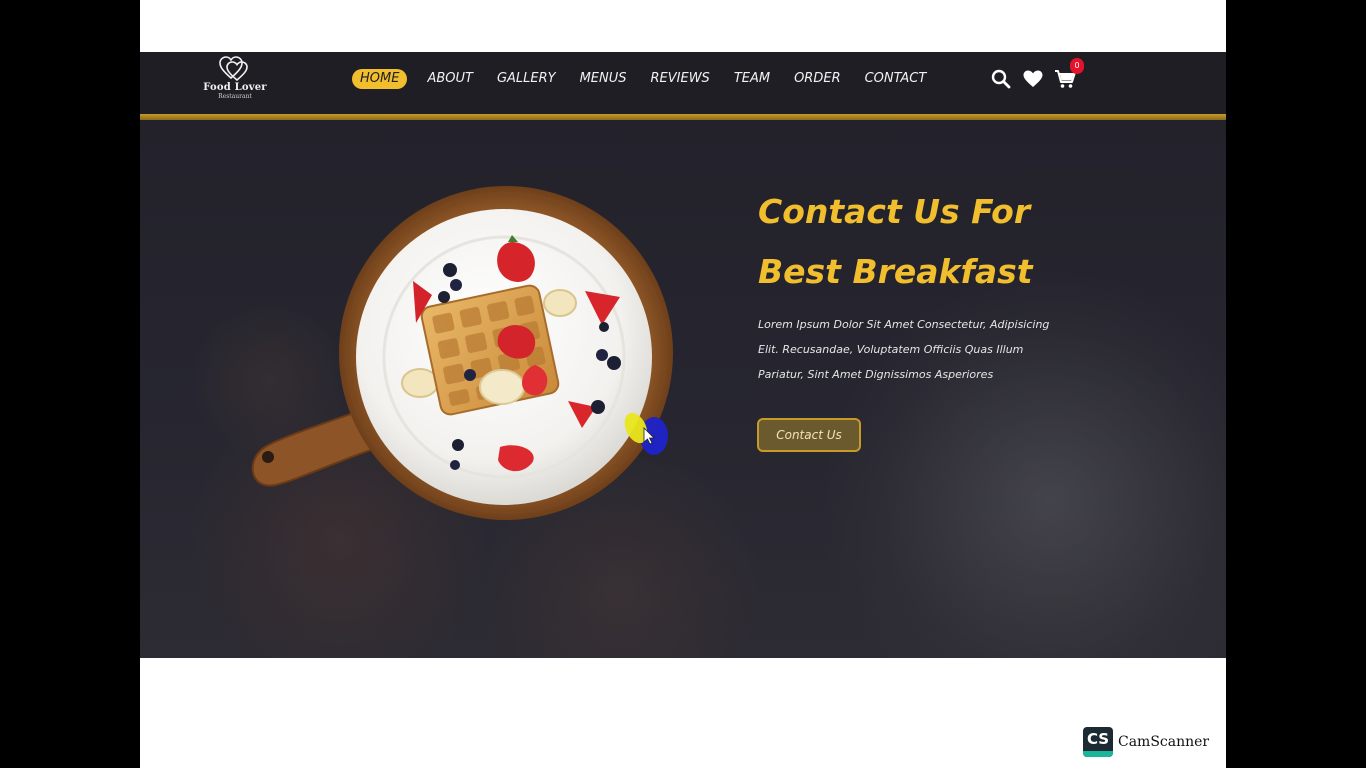  What do you see at coordinates (894, 211) in the screenshot?
I see `hero-title-line-1: Contact Us For` at bounding box center [894, 211].